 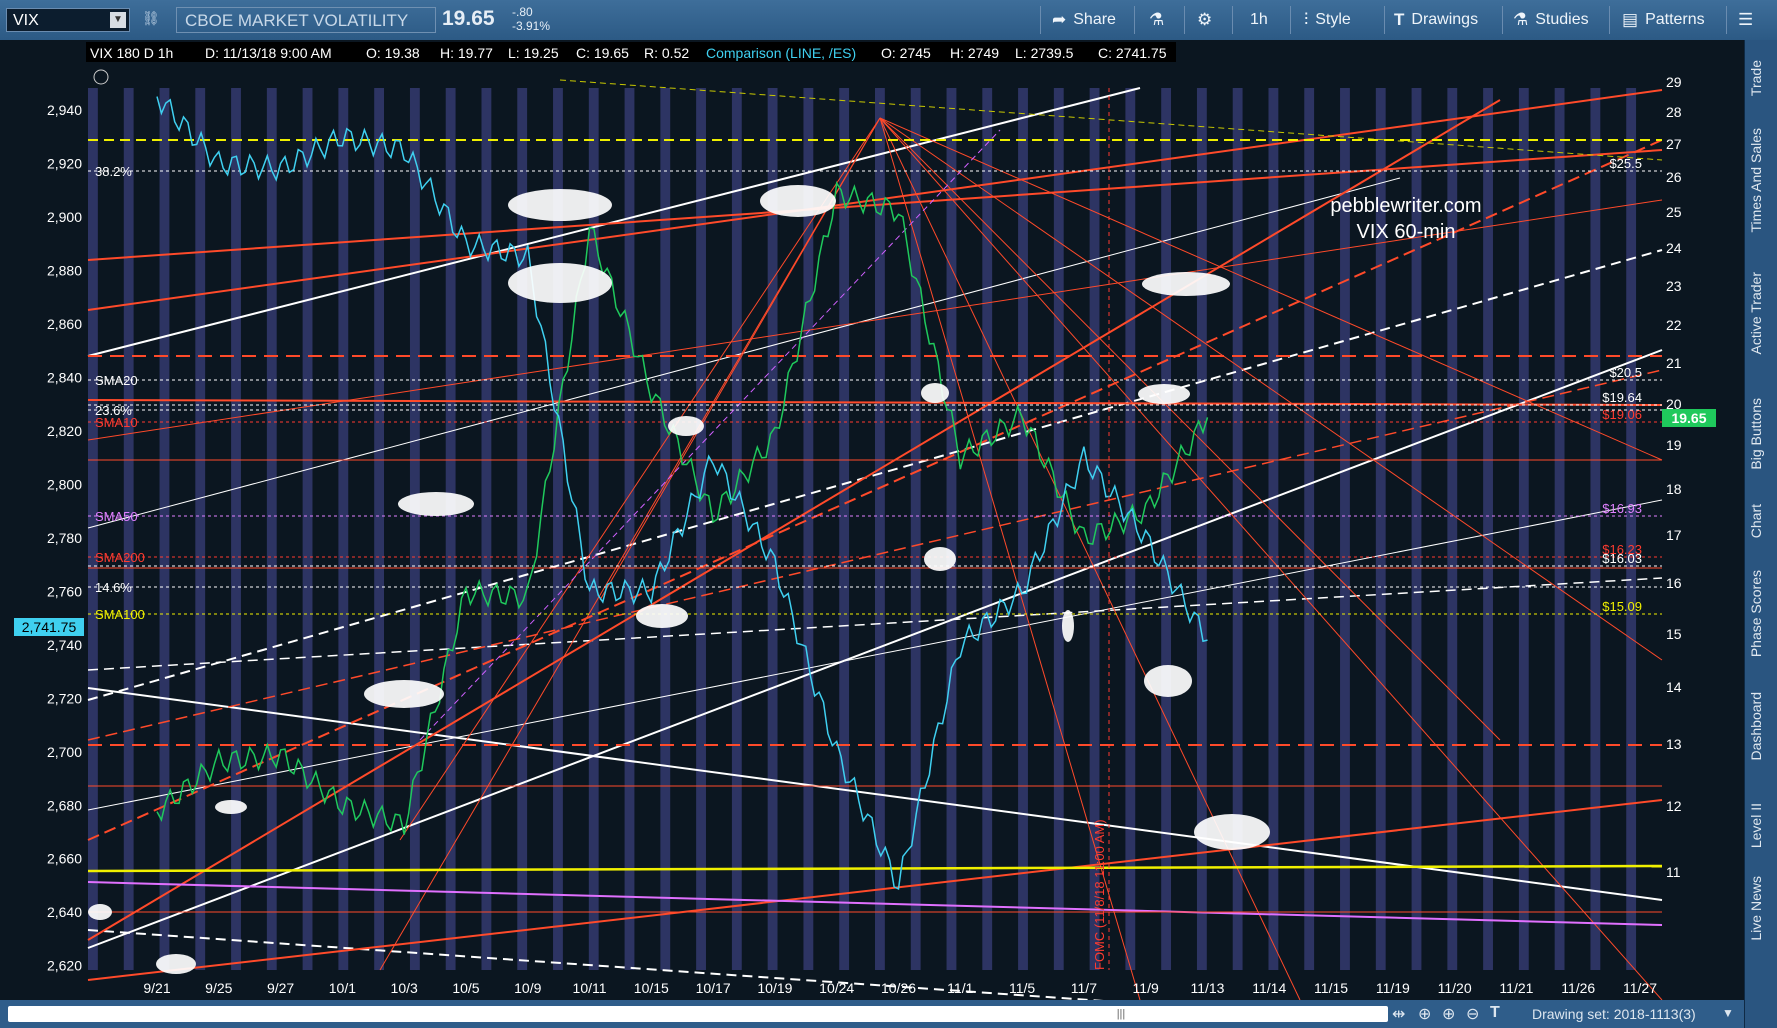 I want to click on studies-button: ⚗ Studies, so click(x=1551, y=20).